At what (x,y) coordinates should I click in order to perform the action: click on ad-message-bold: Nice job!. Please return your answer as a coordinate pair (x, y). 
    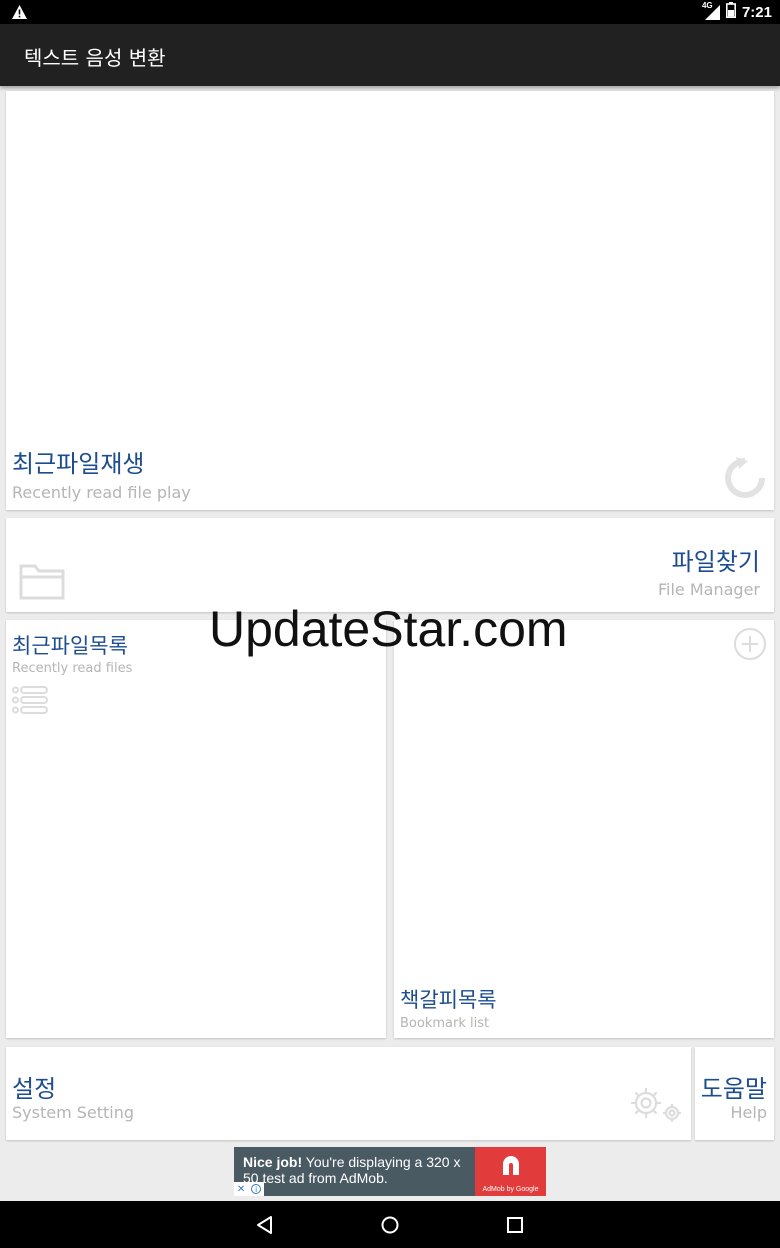
    Looking at the image, I should click on (273, 1162).